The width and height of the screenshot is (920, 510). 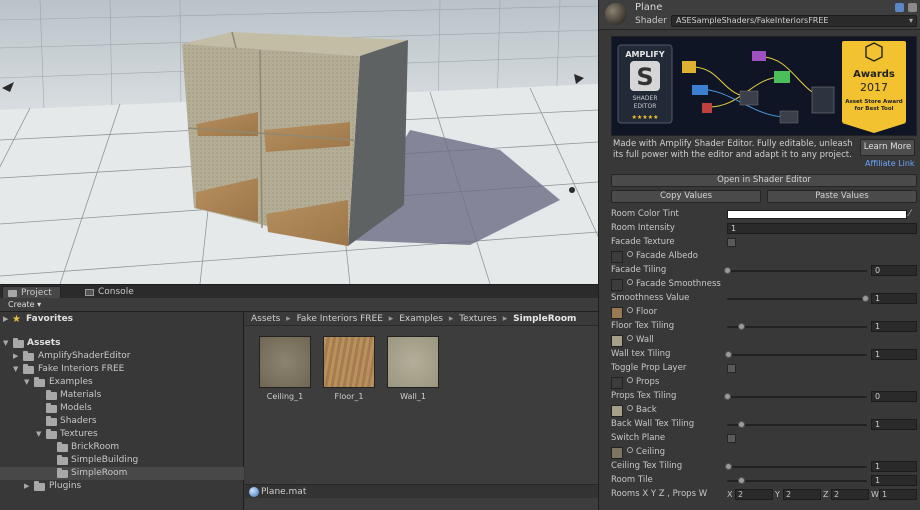 I want to click on tree-item-label: Textures, so click(x=79, y=434).